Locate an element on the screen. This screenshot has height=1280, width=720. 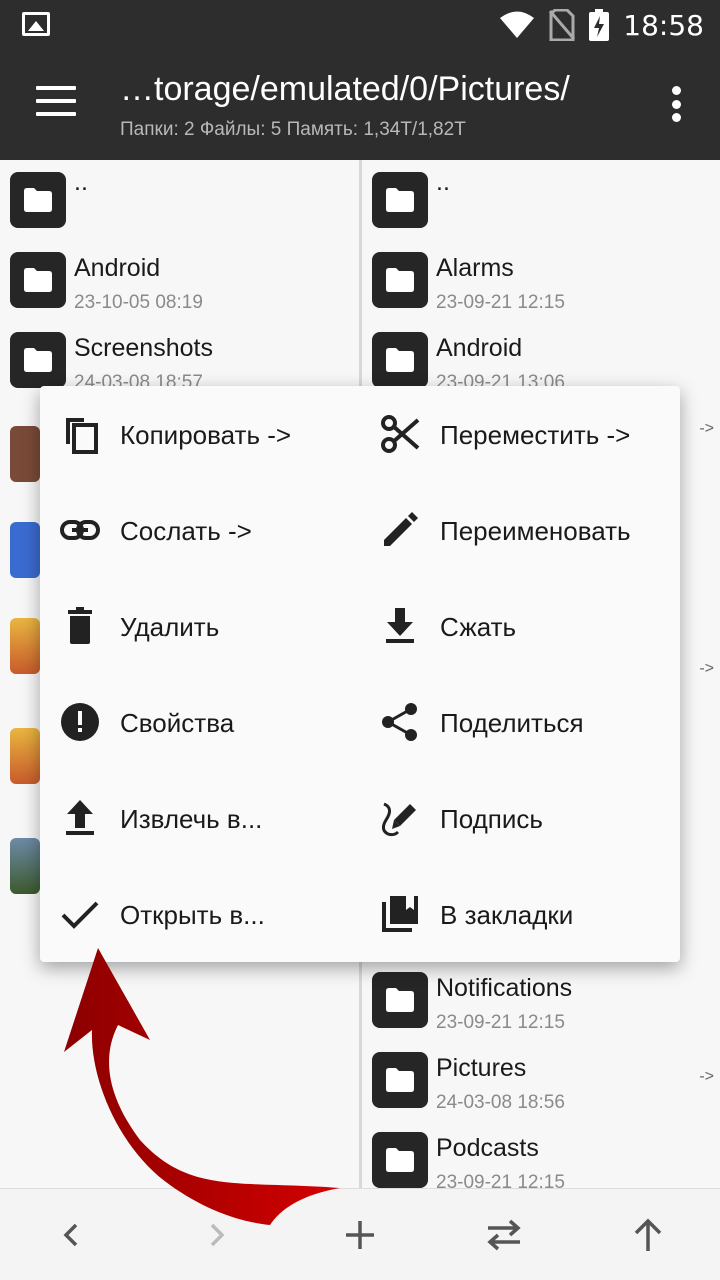
menu-item-move: Переместить -> is located at coordinates (520, 434).